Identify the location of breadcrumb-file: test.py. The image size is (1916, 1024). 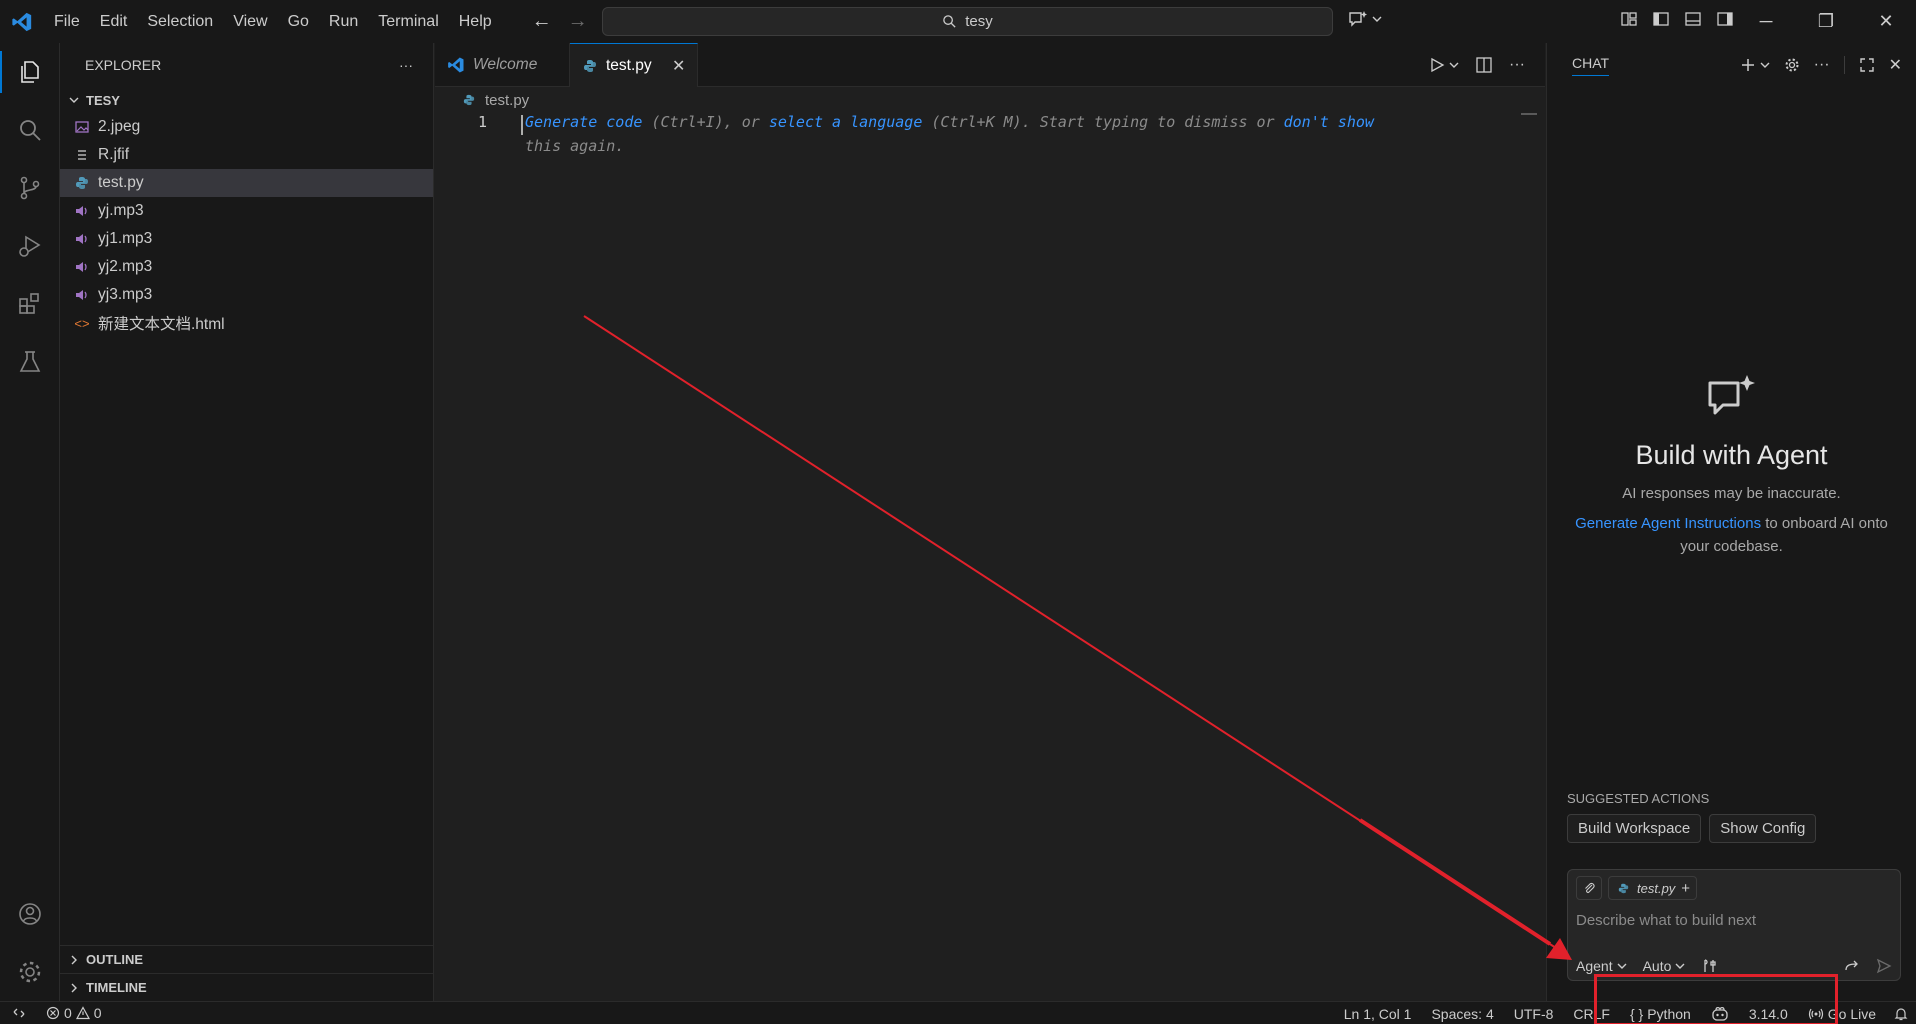
(507, 100).